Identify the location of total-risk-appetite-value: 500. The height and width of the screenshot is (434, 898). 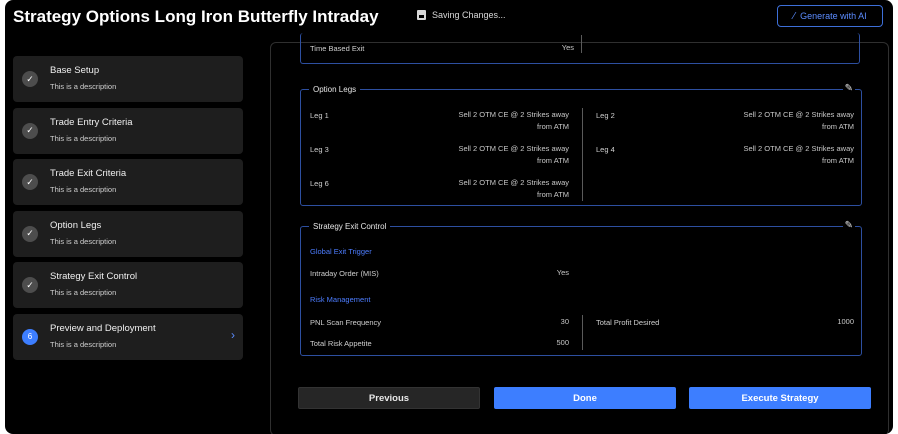
(562, 342).